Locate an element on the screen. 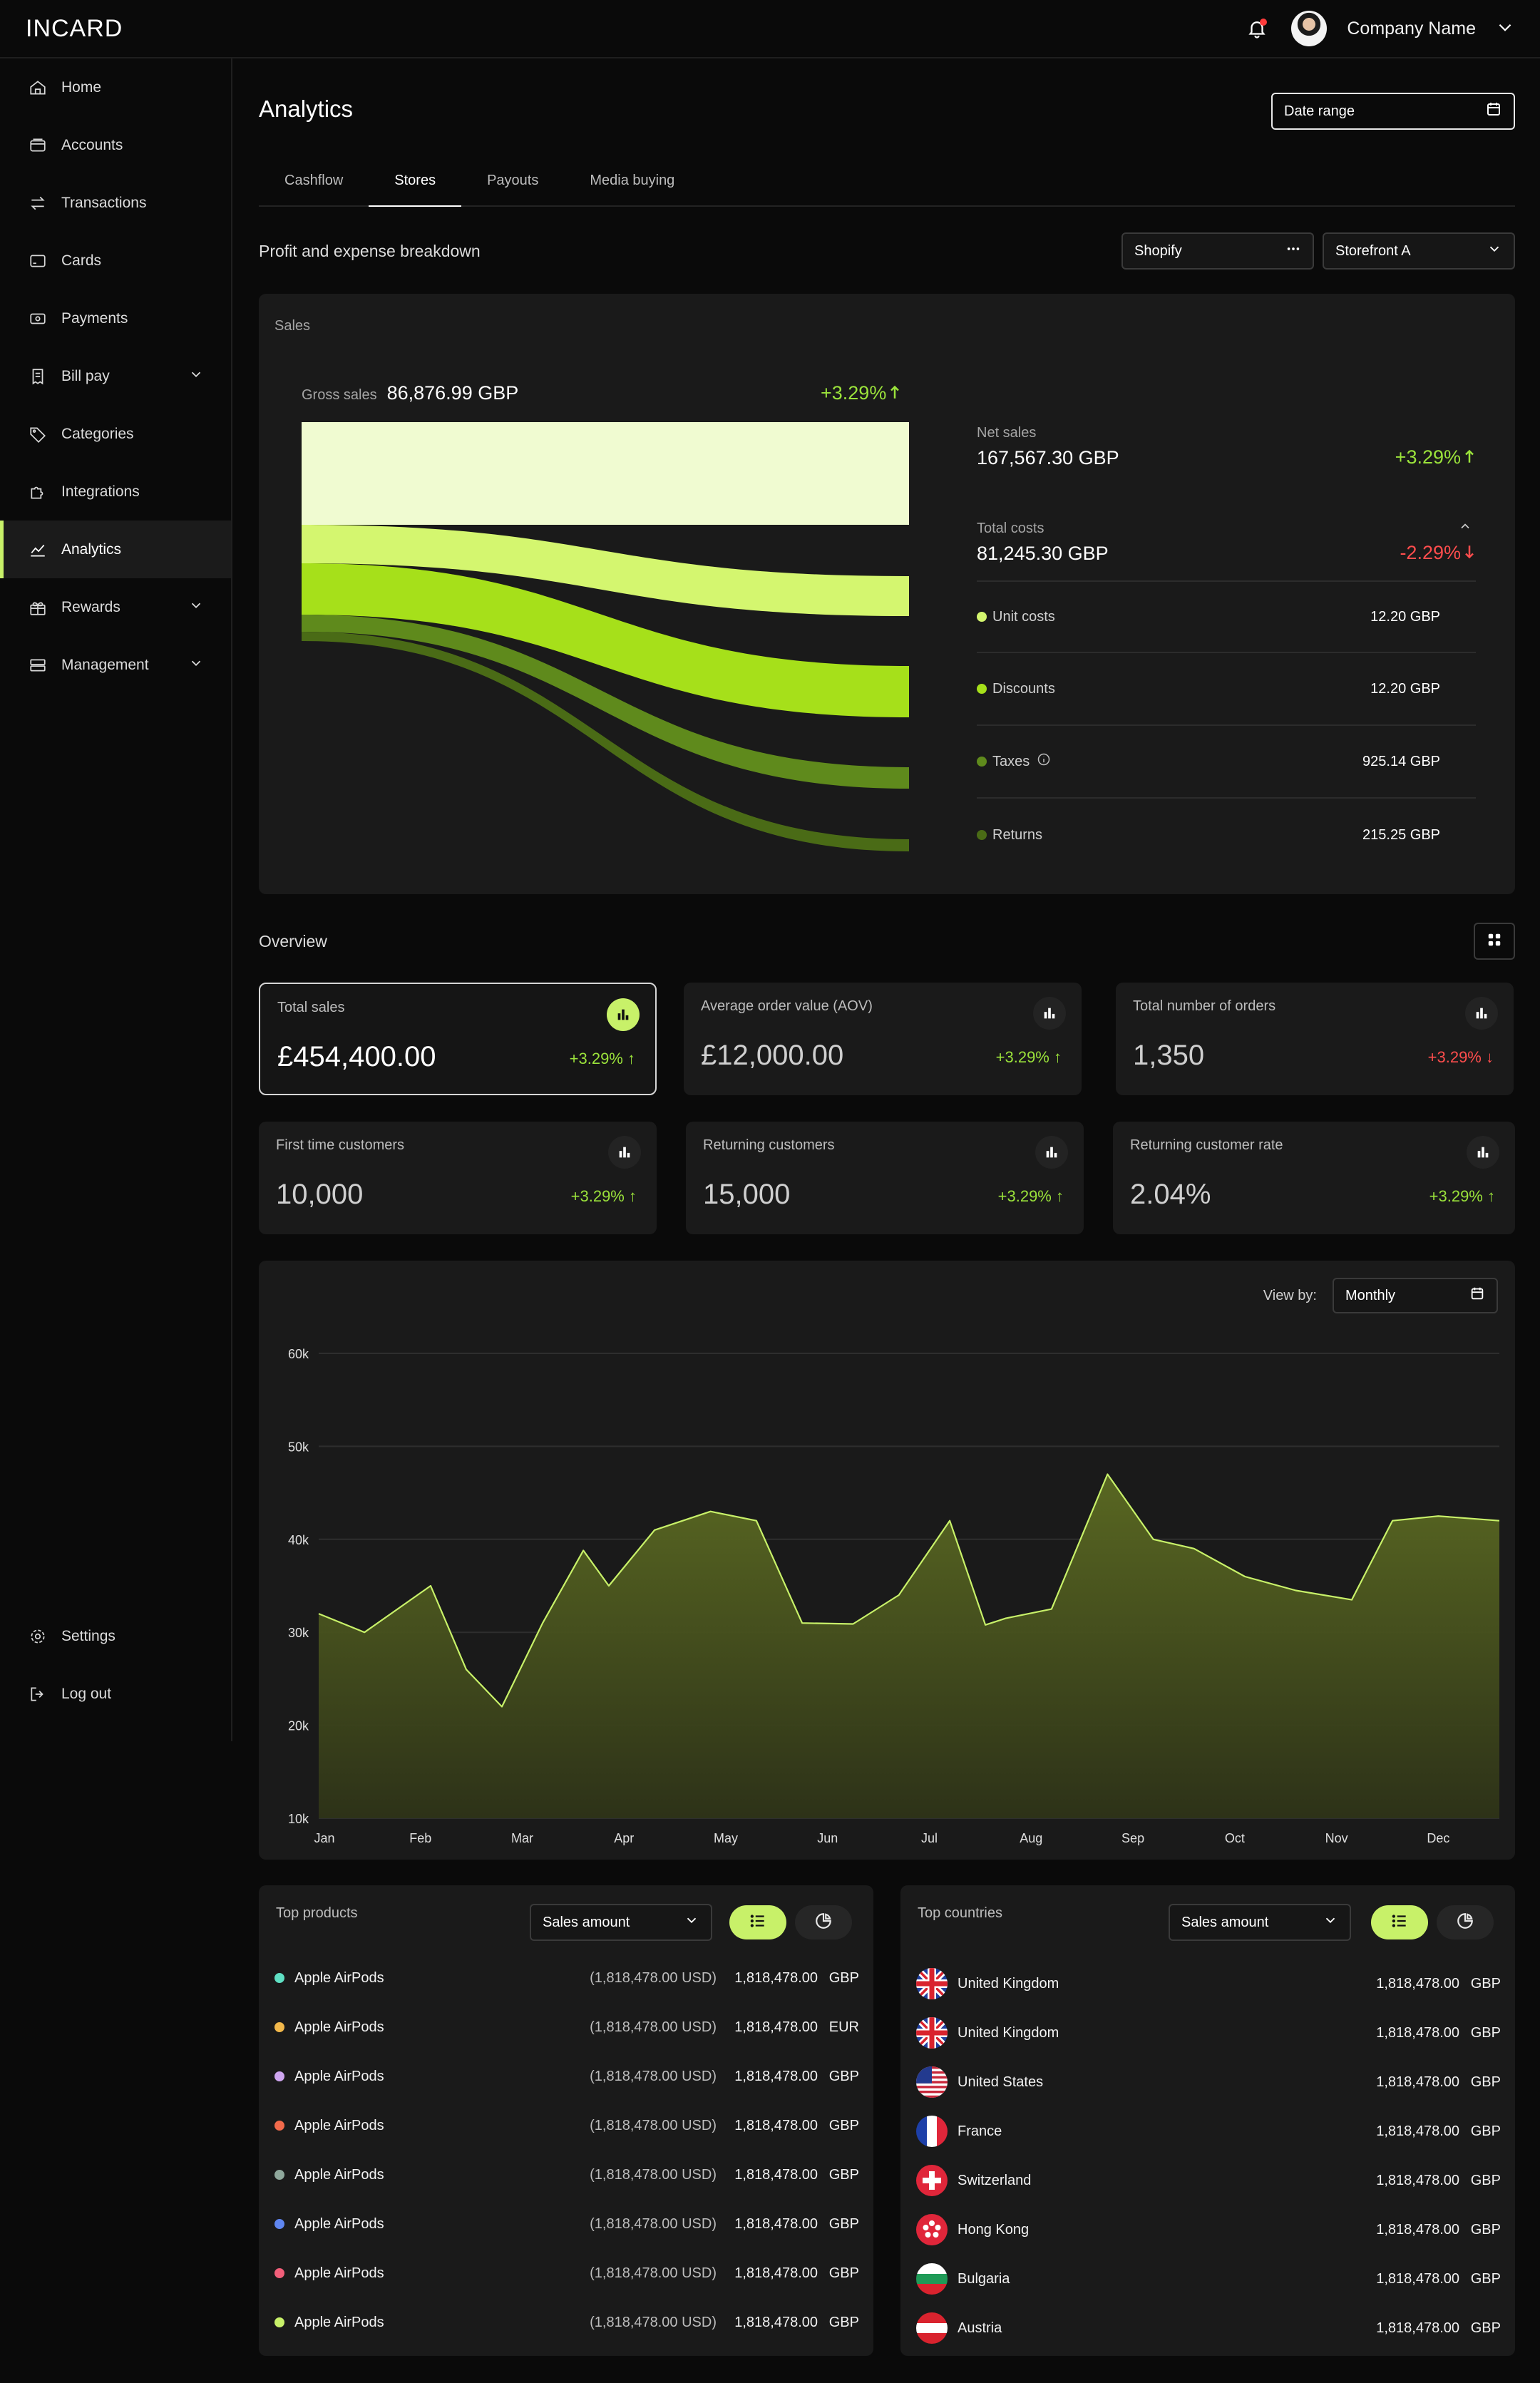 This screenshot has width=1540, height=2383. cost-row-discounts: Discounts 12.20 GBP is located at coordinates (1226, 689).